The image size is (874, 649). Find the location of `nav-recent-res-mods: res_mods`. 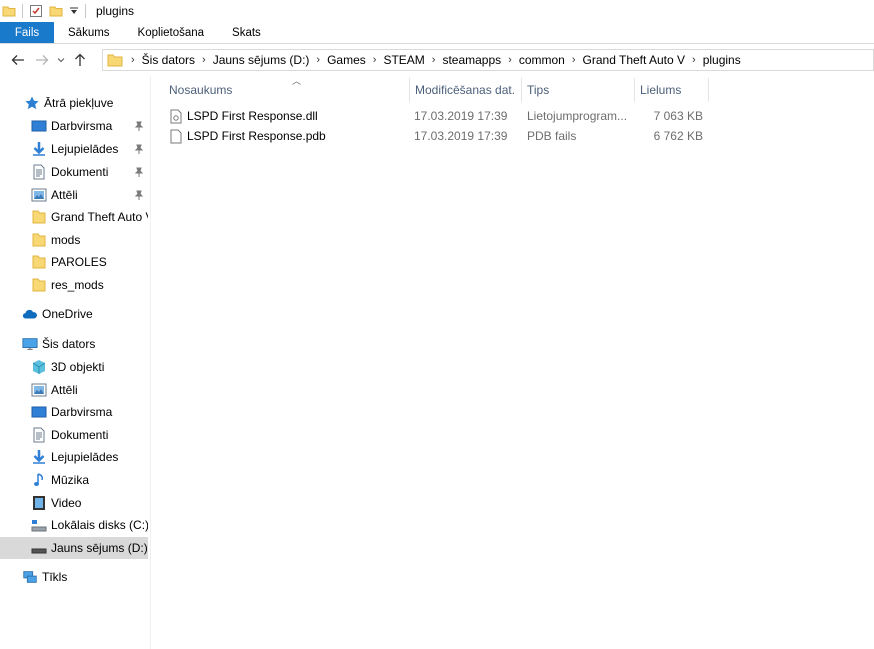

nav-recent-res-mods: res_mods is located at coordinates (74, 285).